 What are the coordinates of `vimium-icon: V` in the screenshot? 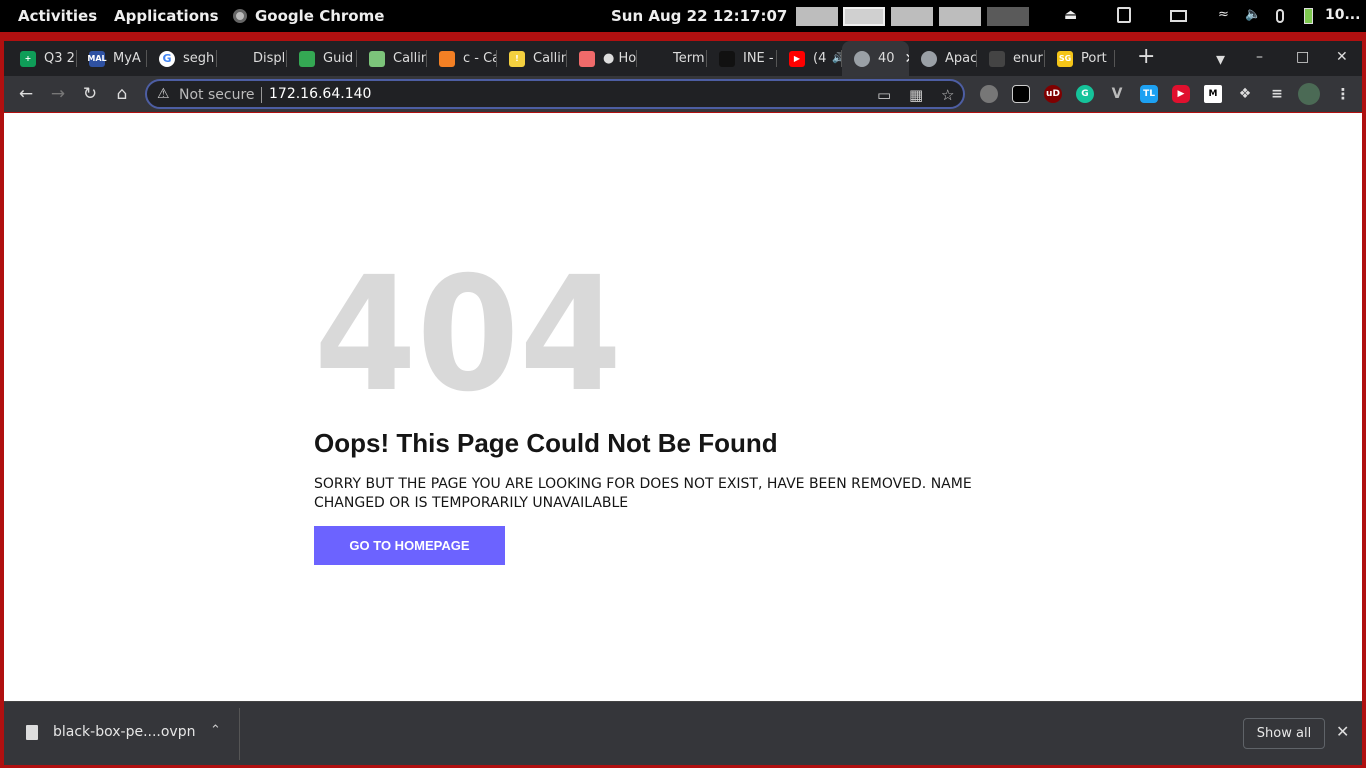 It's located at (1117, 94).